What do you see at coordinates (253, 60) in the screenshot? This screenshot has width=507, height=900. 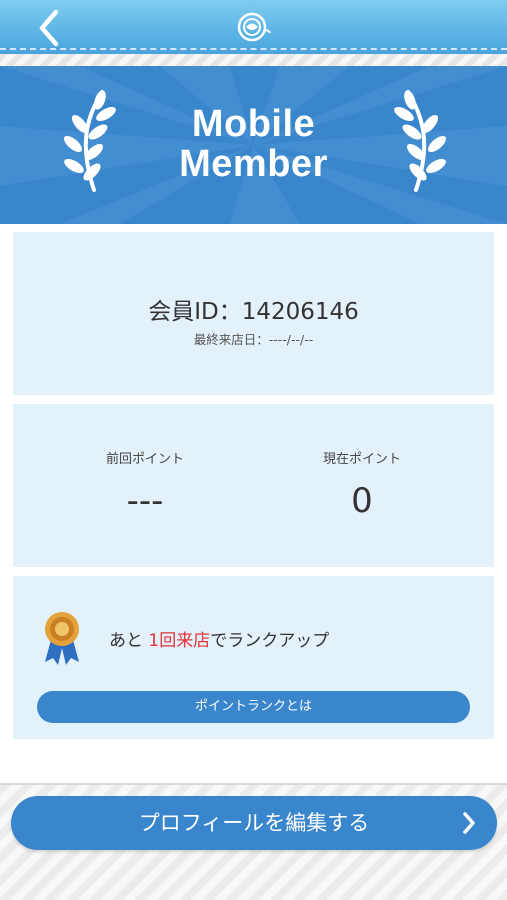 I see `header-stripe` at bounding box center [253, 60].